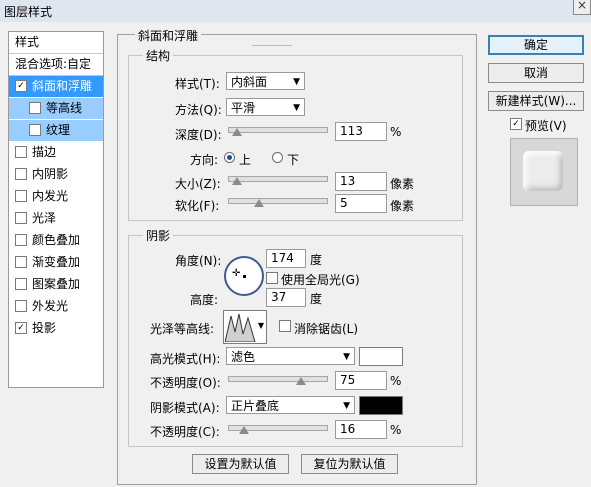 This screenshot has width=591, height=487. Describe the element at coordinates (326, 329) in the screenshot. I see `antialias-label: 消除锯齿(L)` at that location.